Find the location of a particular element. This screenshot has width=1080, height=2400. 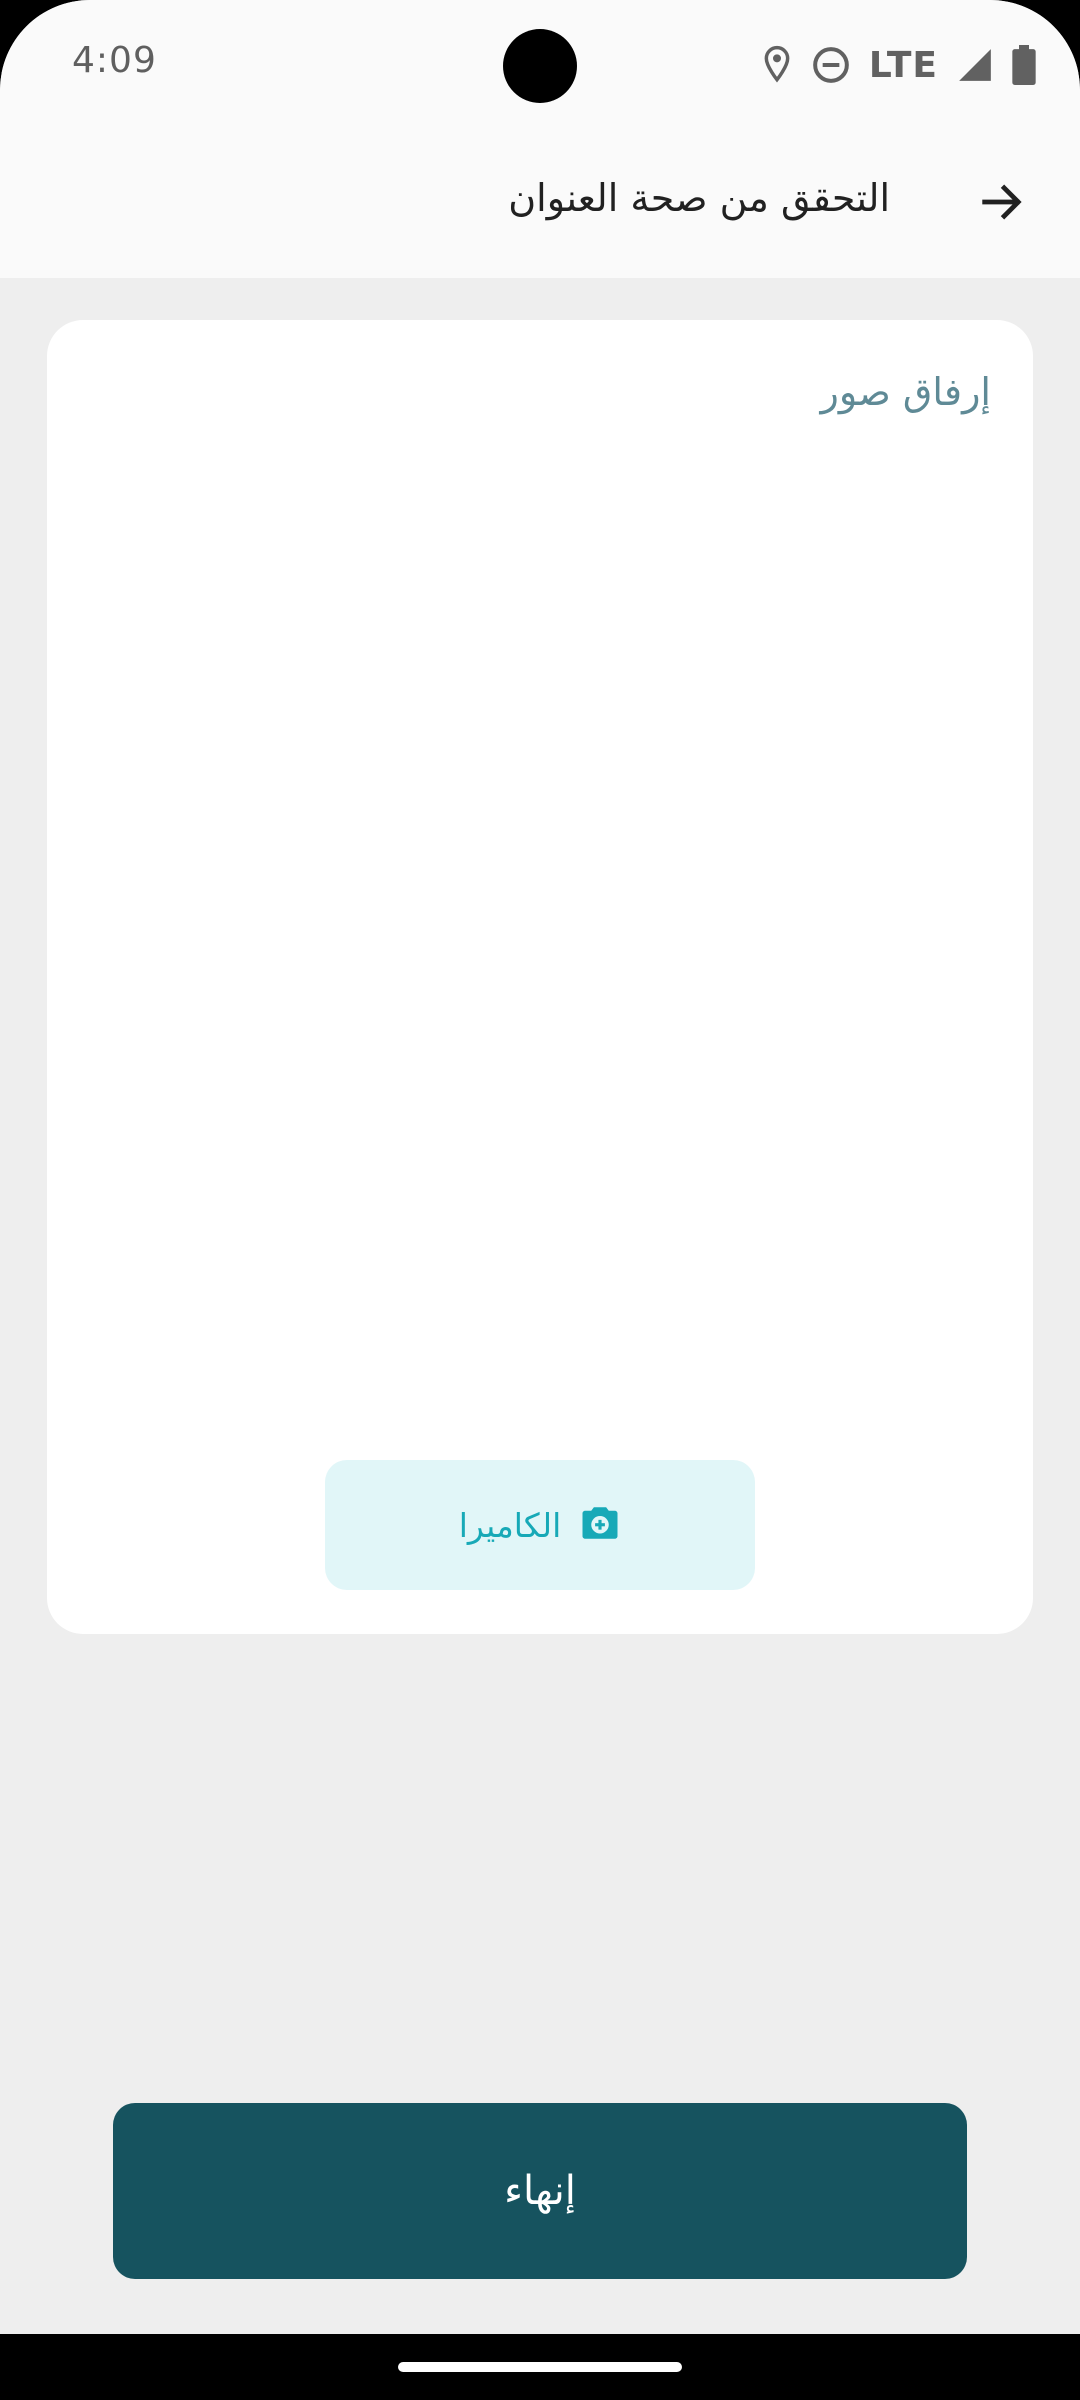

camera-cutout is located at coordinates (540, 66).